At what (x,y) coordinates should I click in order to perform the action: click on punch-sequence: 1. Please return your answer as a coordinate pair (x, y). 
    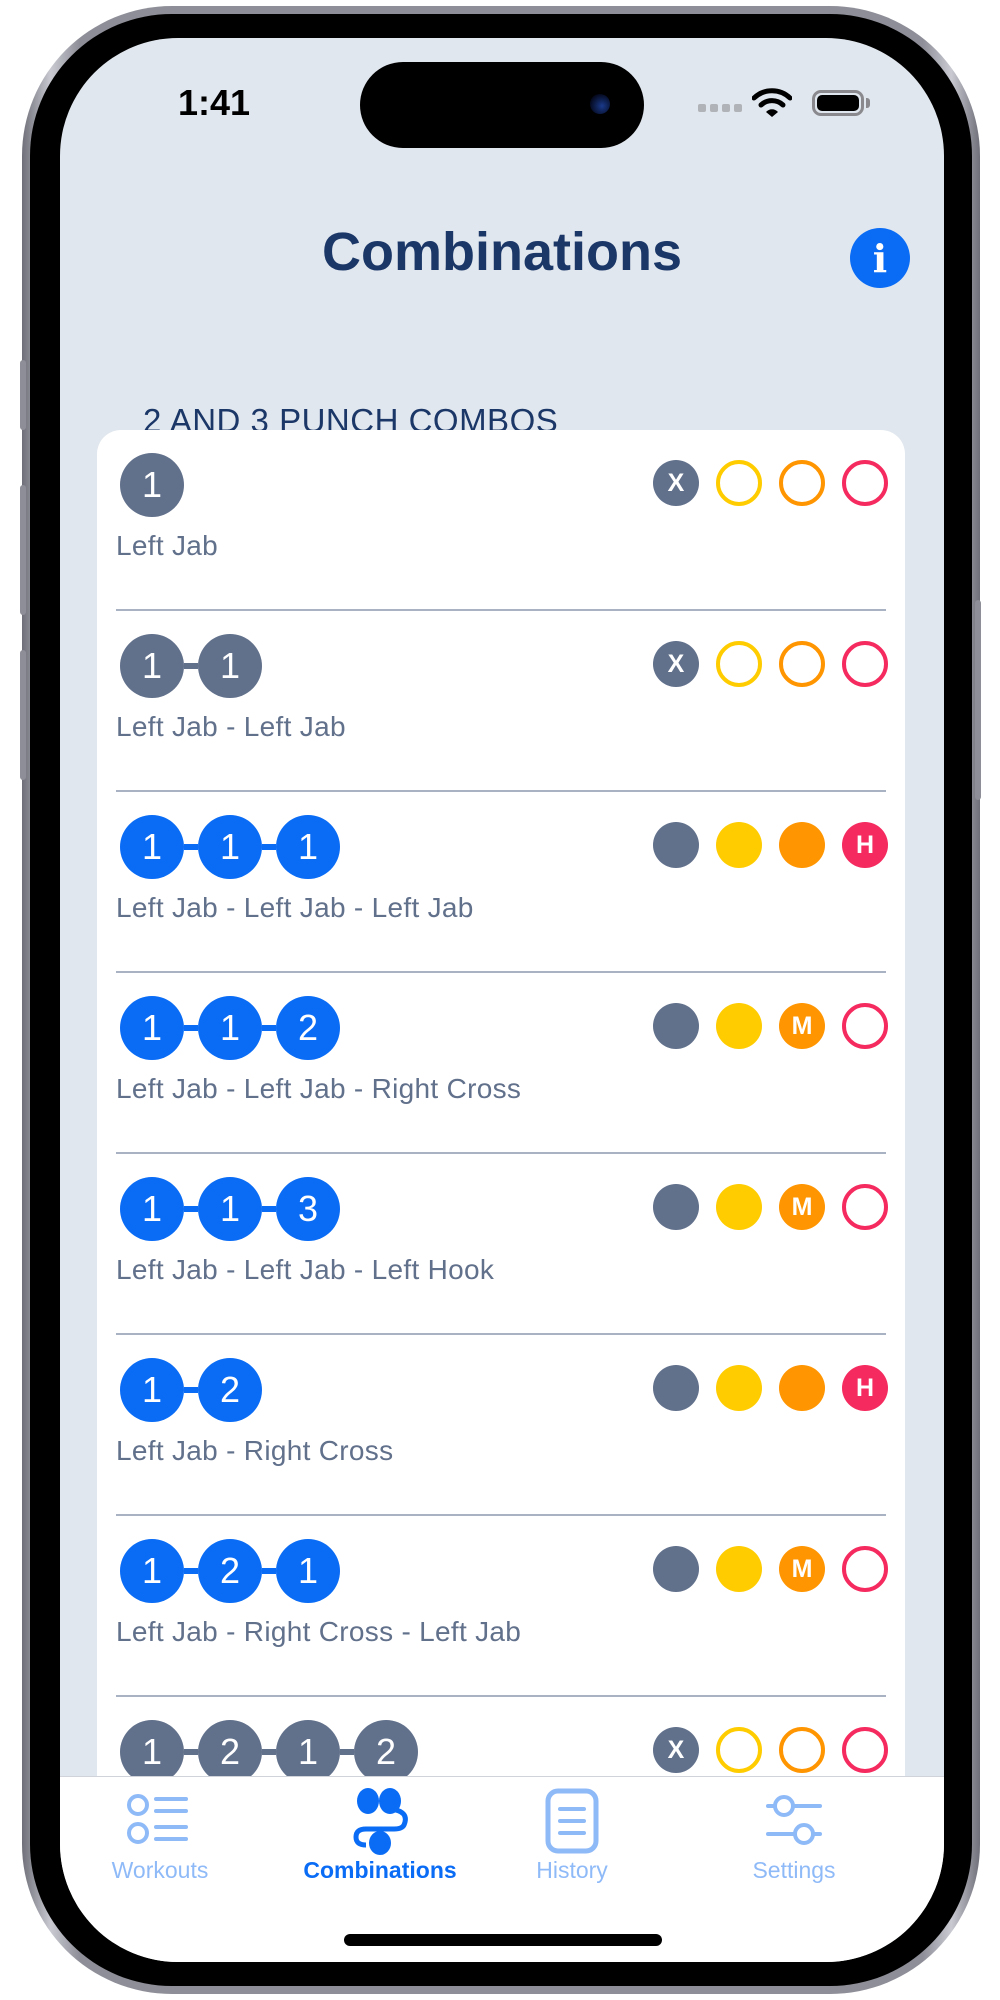
    Looking at the image, I should click on (152, 485).